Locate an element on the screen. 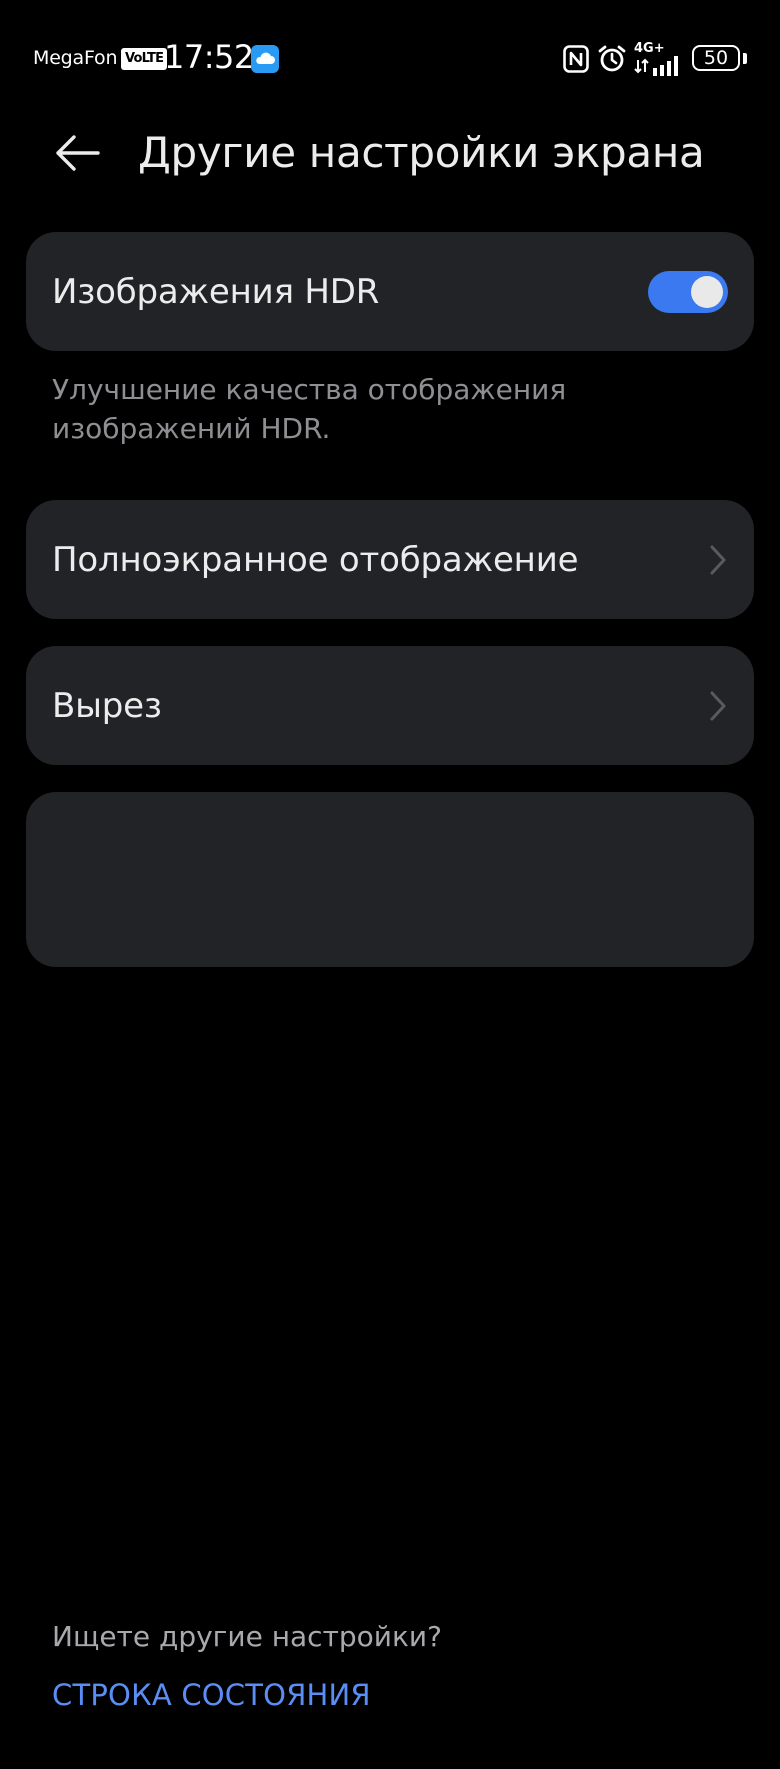 The image size is (780, 1769). signal-icon: 4G+ is located at coordinates (659, 59).